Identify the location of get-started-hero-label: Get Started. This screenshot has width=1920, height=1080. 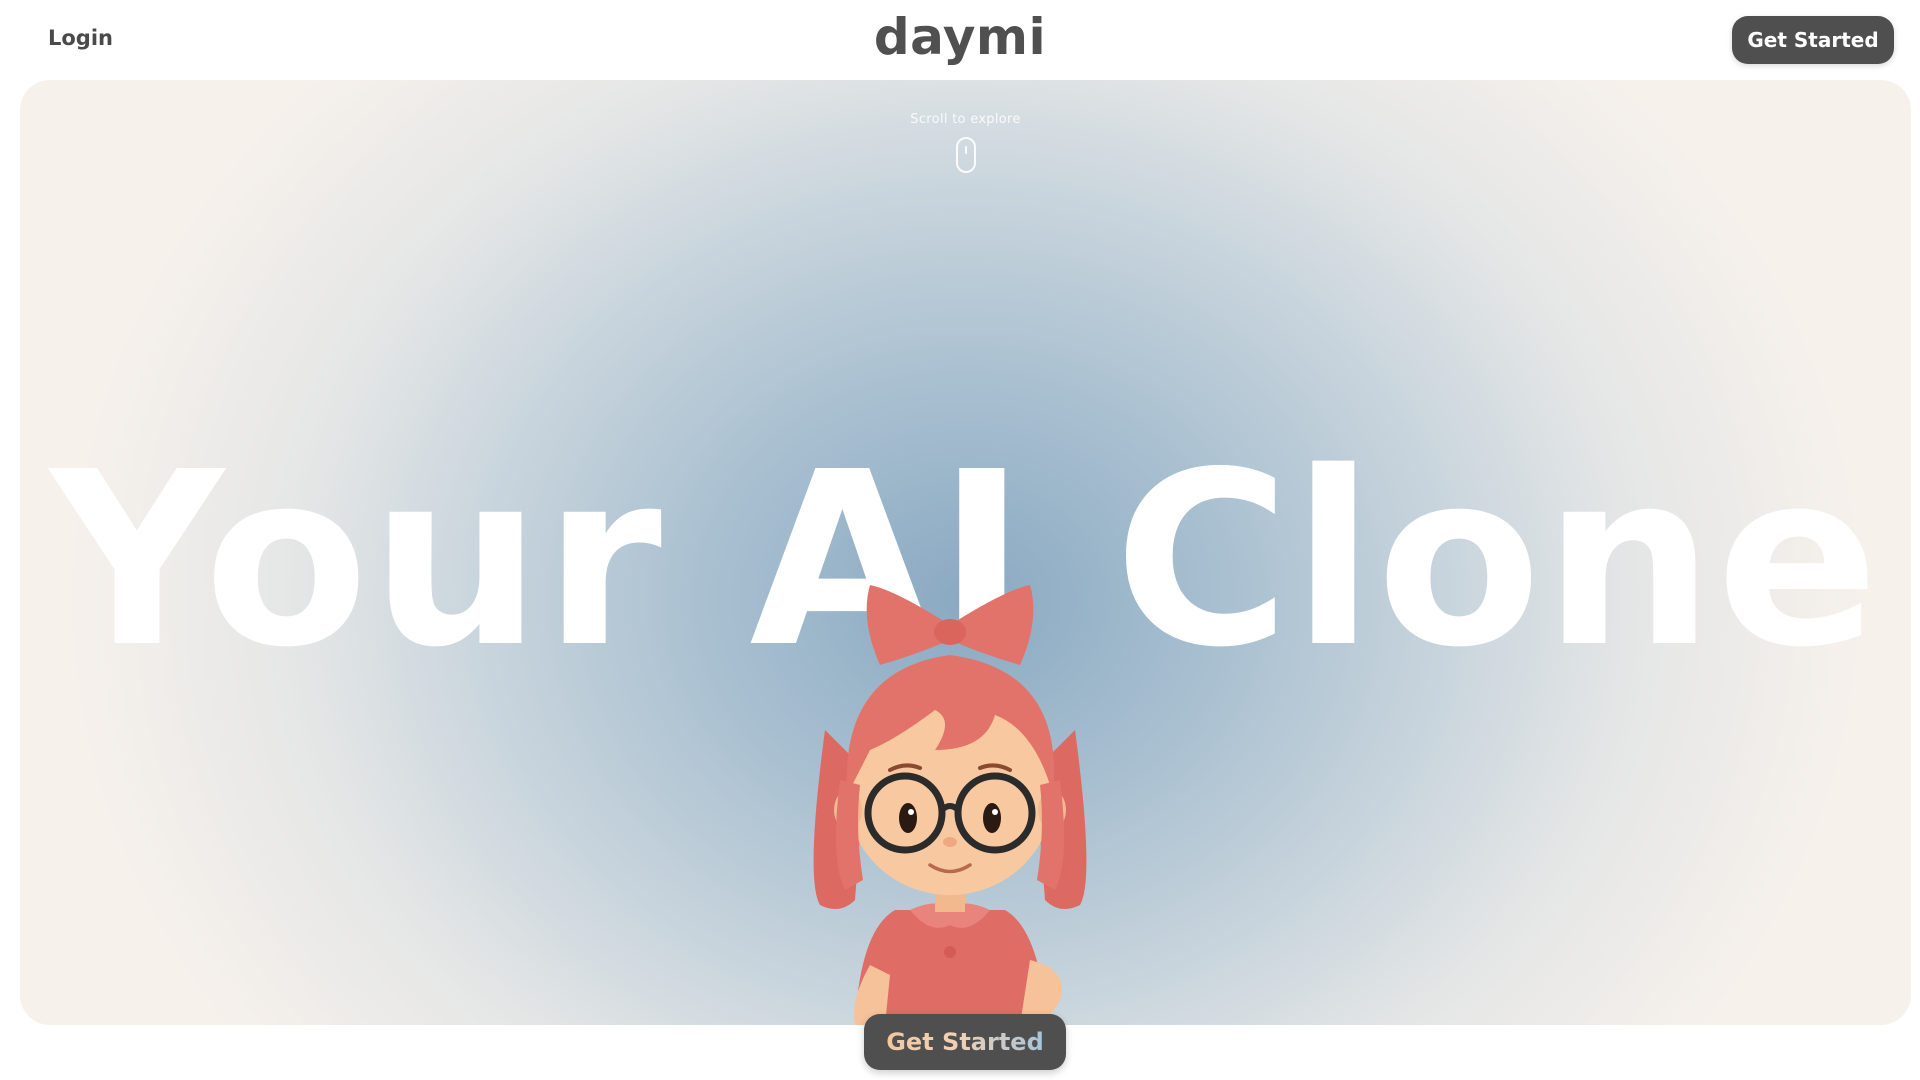
(965, 1042).